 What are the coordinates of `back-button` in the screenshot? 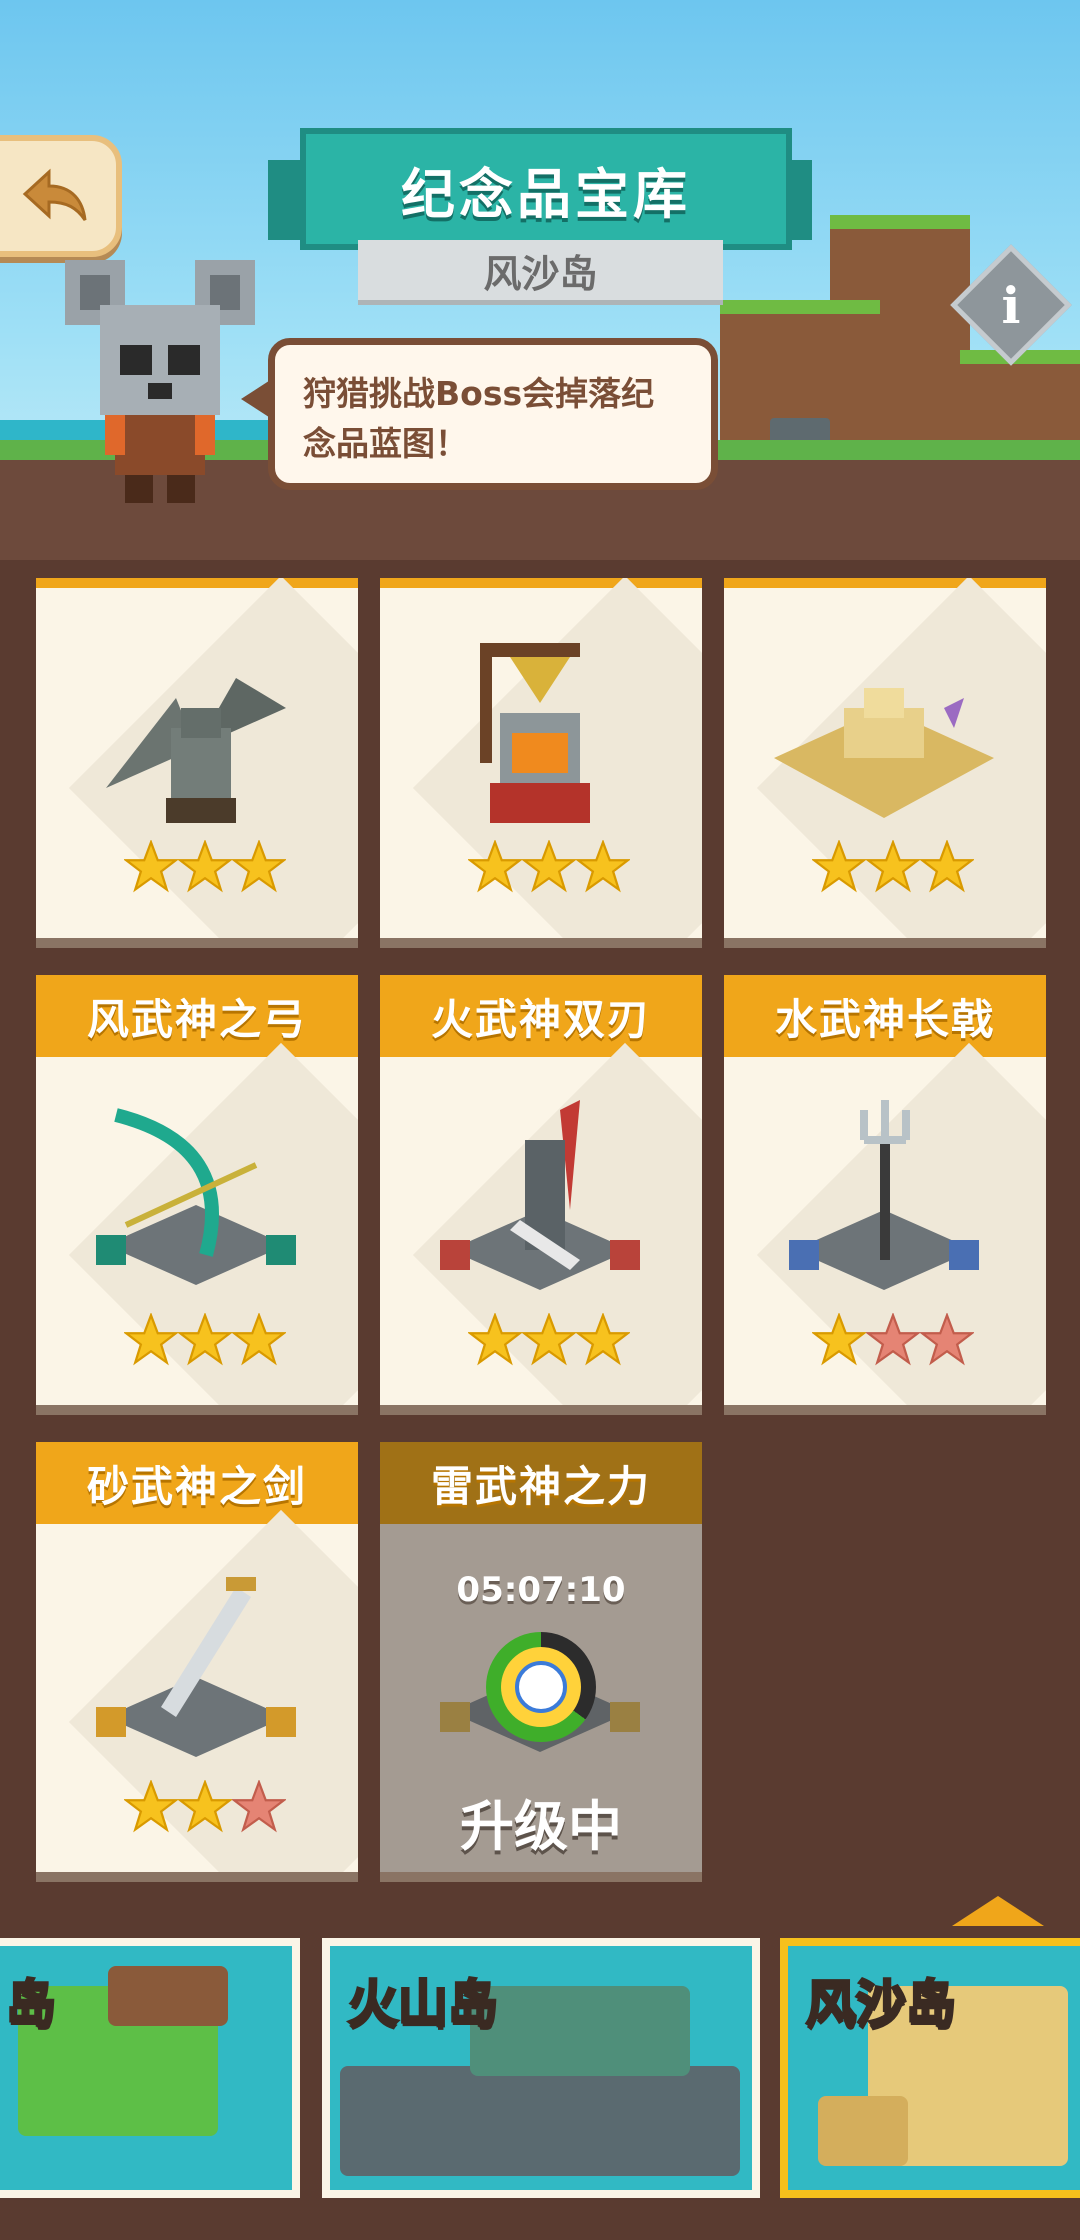 It's located at (61, 196).